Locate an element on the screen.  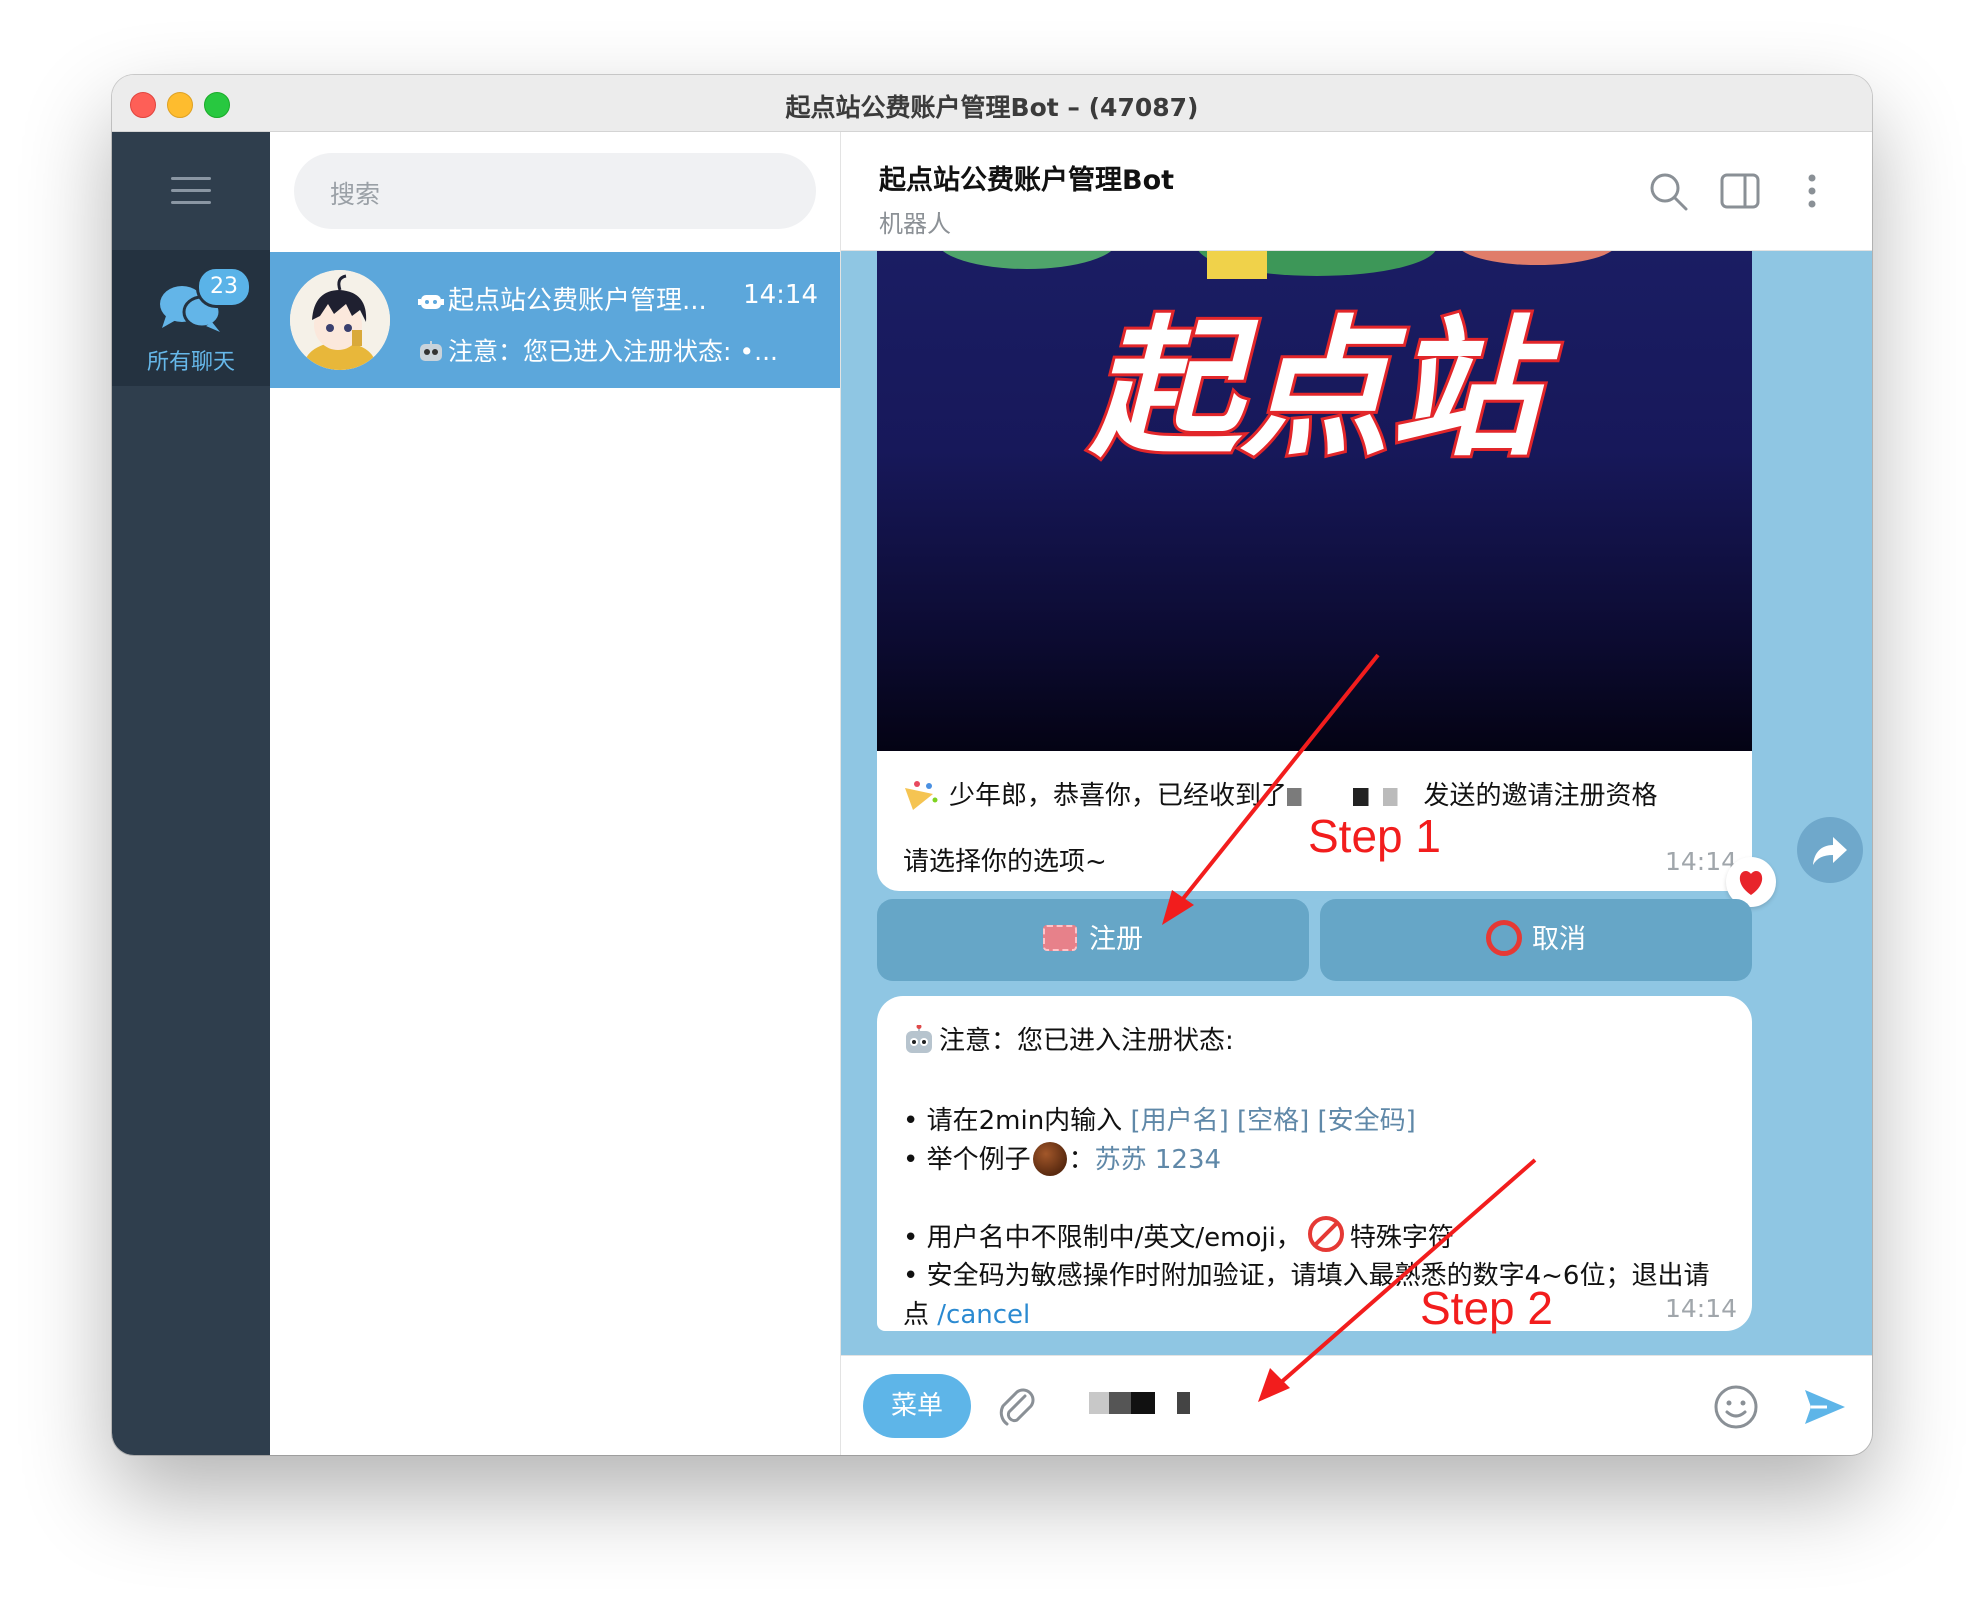
register-label: 注册 is located at coordinates (1116, 939).